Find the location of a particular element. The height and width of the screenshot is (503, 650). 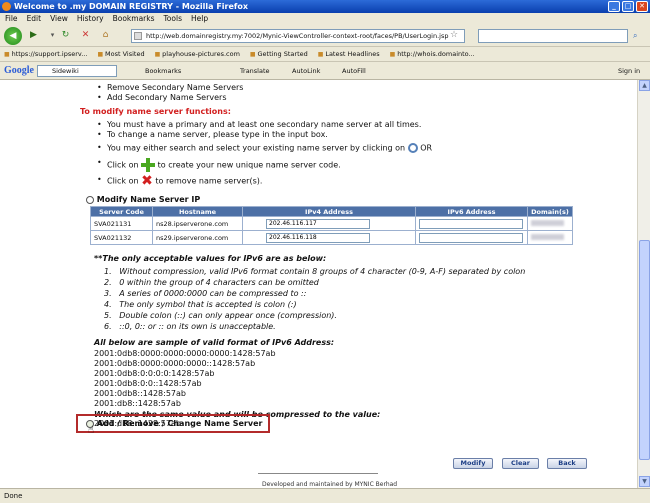

column-header: IPv4 Address is located at coordinates (329, 211).